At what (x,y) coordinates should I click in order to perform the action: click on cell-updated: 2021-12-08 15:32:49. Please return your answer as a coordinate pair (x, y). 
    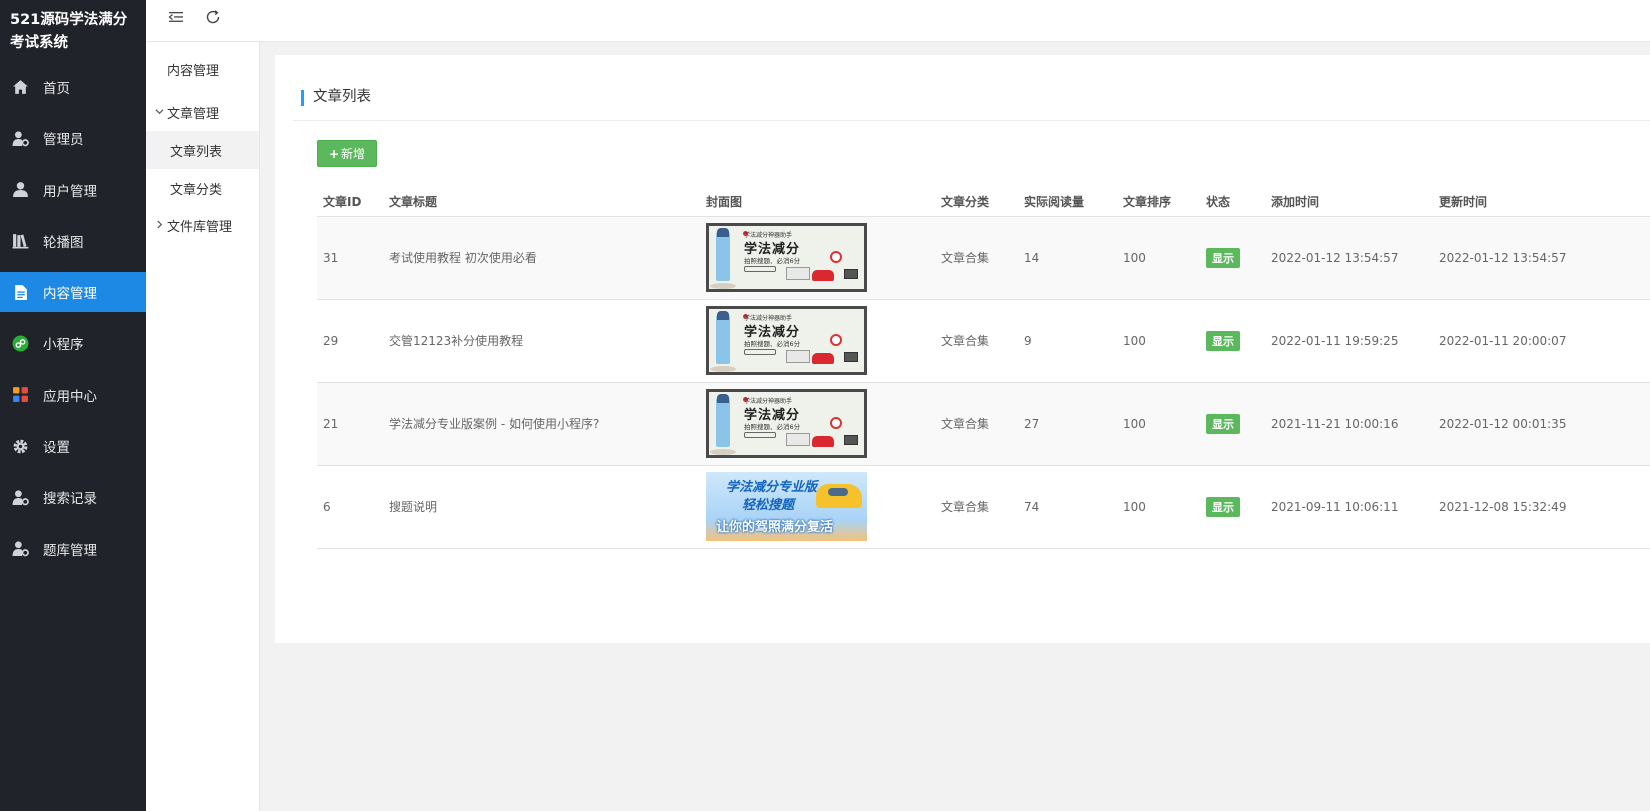
    Looking at the image, I should click on (1541, 507).